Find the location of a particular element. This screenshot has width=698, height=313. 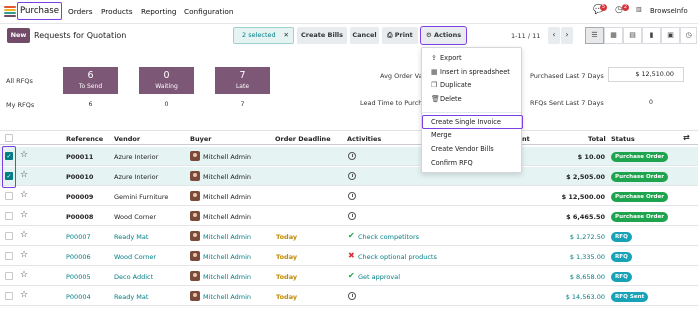

row-activity: Check competitors is located at coordinates (388, 237).